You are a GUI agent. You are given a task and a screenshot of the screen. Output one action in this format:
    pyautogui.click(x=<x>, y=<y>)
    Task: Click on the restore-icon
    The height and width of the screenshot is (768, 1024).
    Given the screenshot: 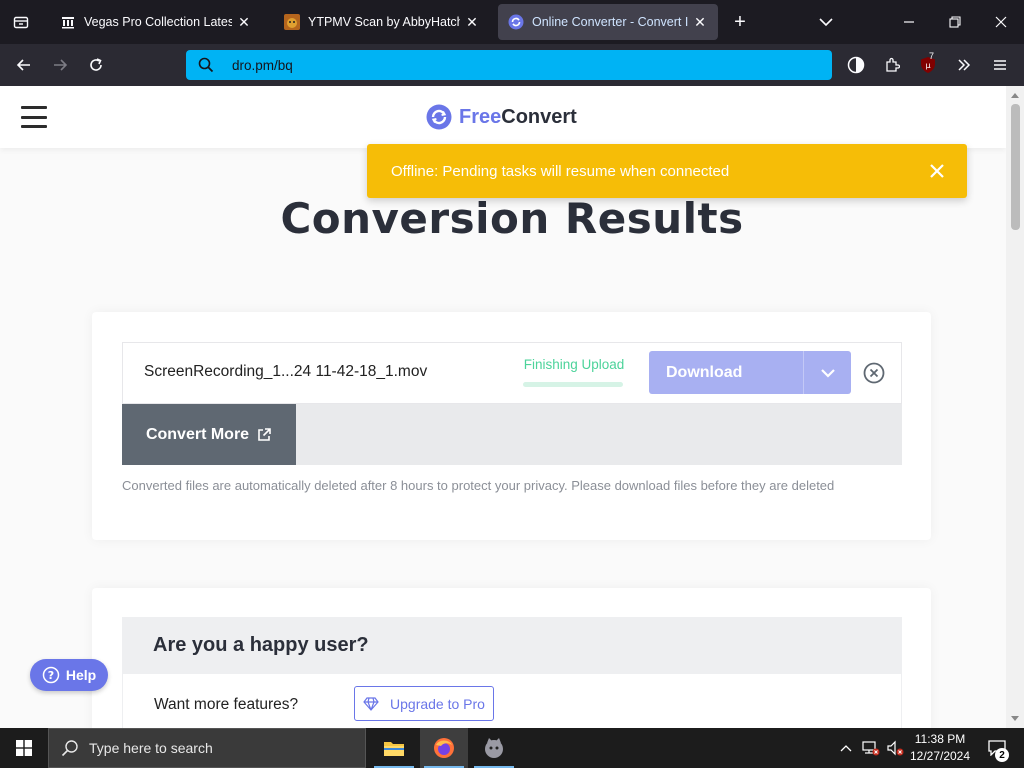 What is the action you would take?
    pyautogui.click(x=955, y=22)
    